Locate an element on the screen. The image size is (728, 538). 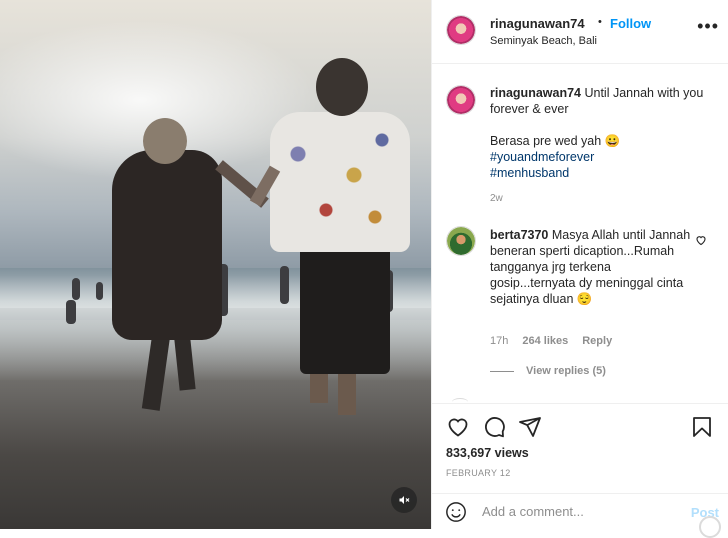
comment-input is located at coordinates (577, 511).